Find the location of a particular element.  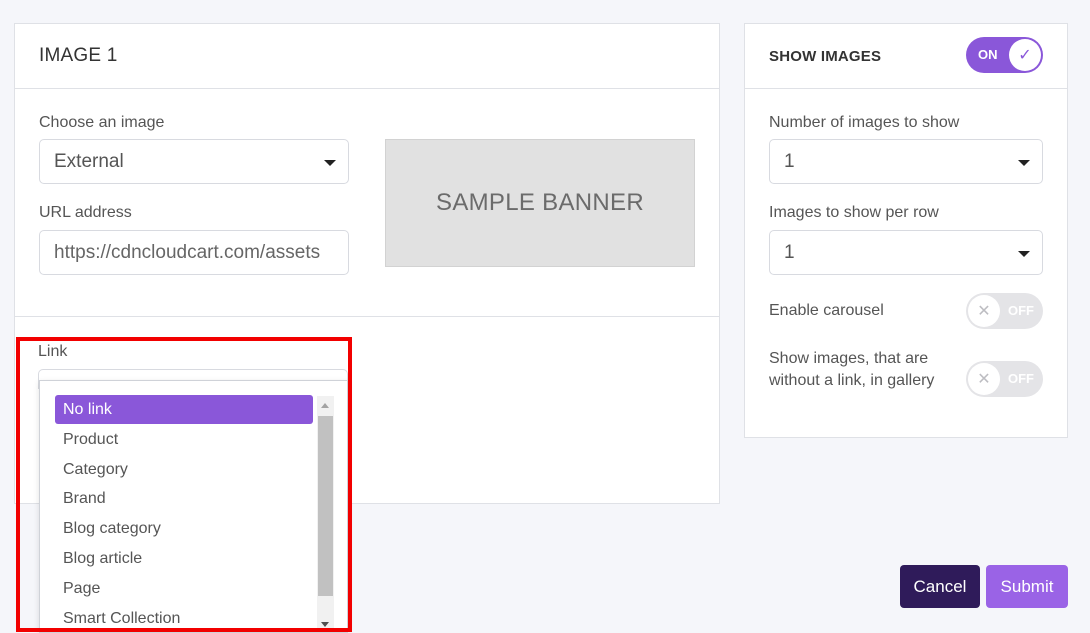

url-address-input: https://cdncloudcart.com/assets is located at coordinates (194, 252).